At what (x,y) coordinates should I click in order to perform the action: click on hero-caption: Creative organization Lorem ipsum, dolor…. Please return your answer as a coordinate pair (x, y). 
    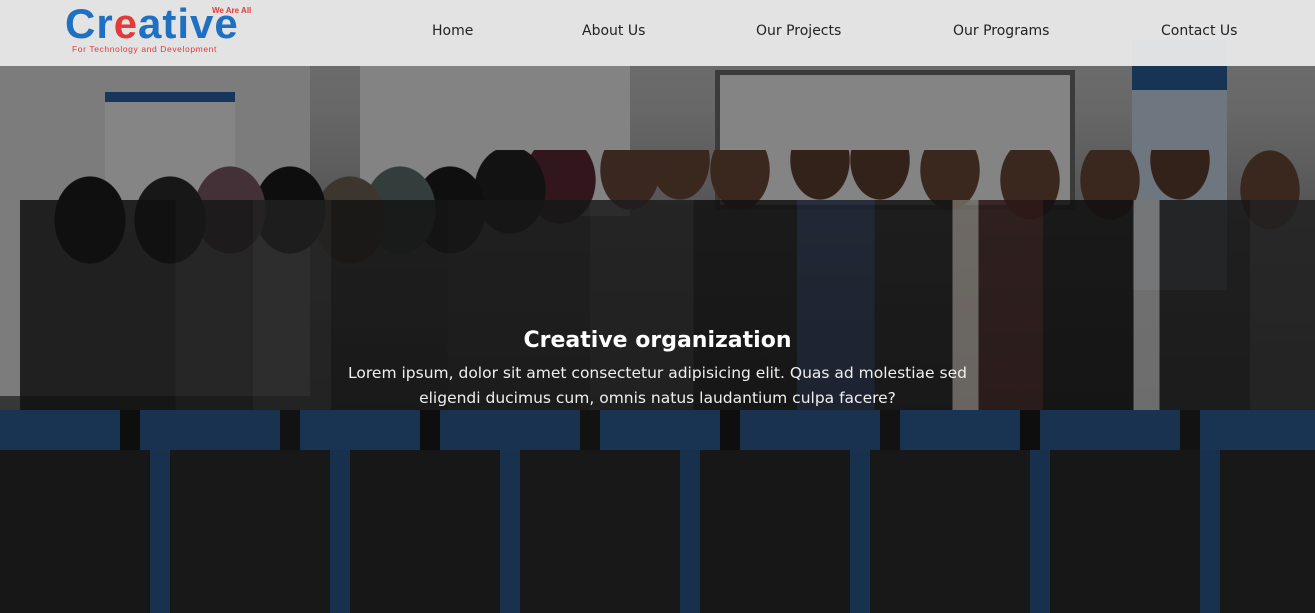
    Looking at the image, I should click on (657, 369).